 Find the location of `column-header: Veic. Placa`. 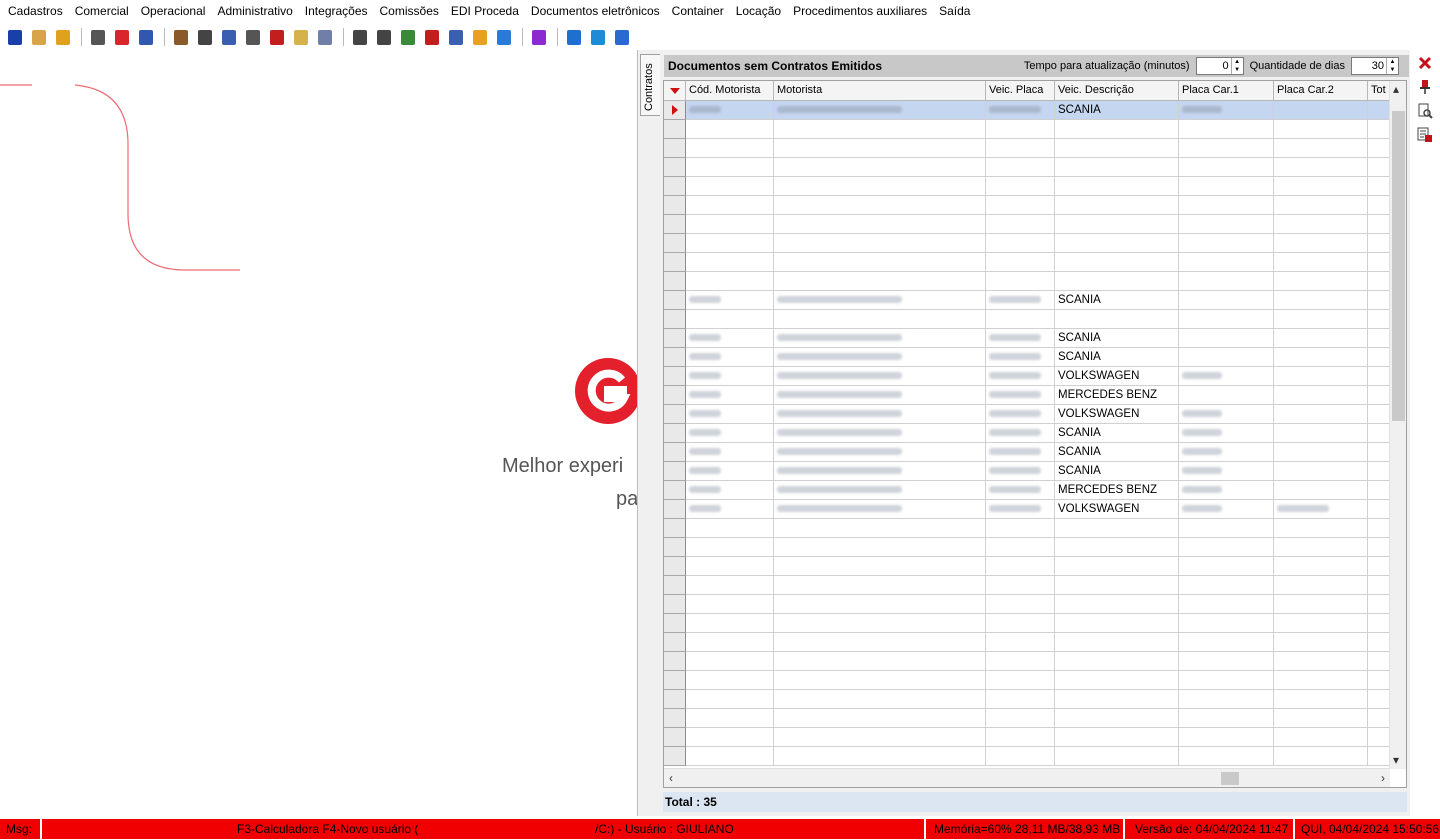

column-header: Veic. Placa is located at coordinates (1020, 91).